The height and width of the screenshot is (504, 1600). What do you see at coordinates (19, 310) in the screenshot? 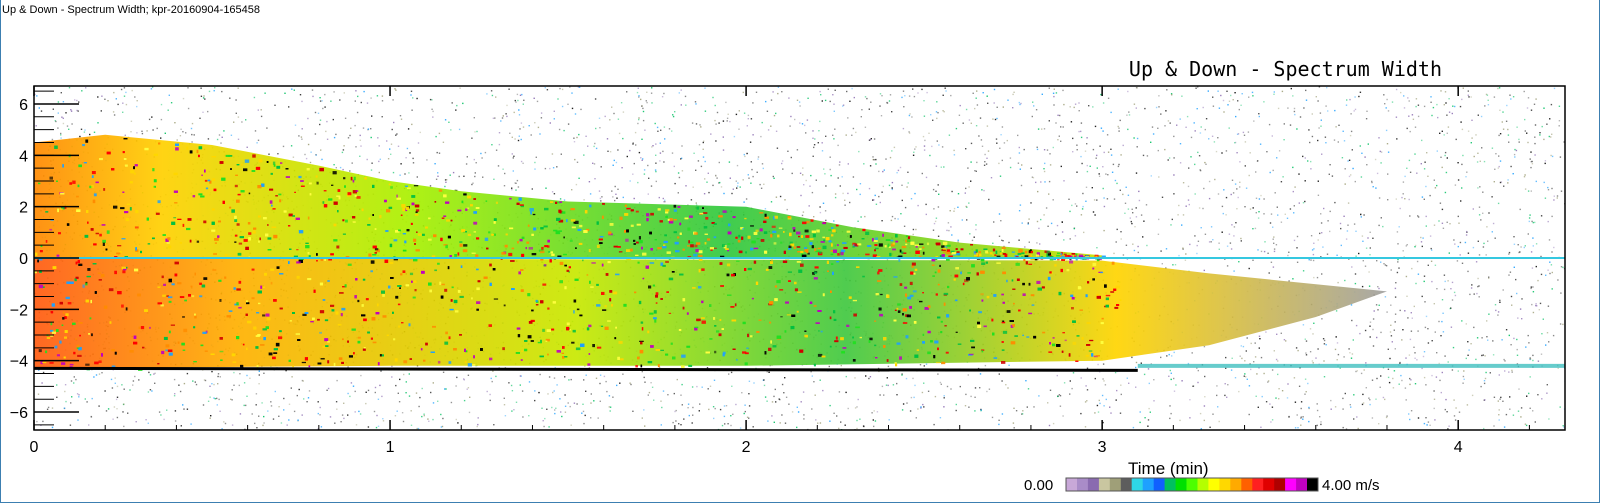
I see `y-tick-label: −2` at bounding box center [19, 310].